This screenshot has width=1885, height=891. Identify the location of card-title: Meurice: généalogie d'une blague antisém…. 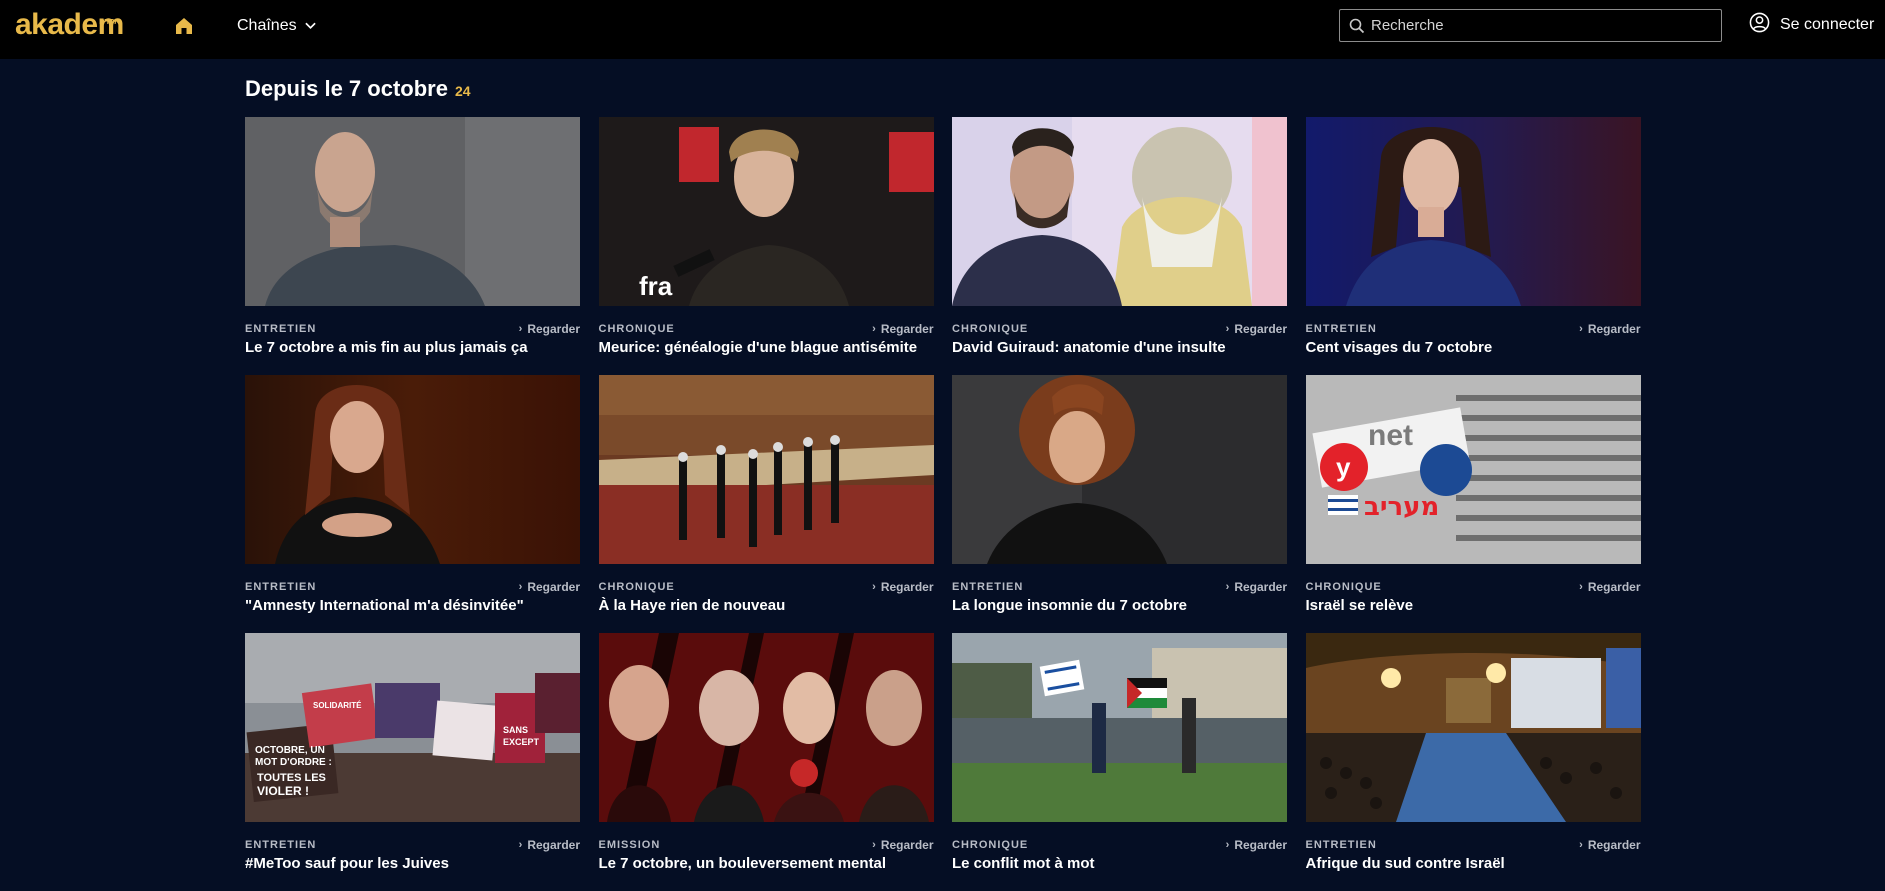
(766, 347).